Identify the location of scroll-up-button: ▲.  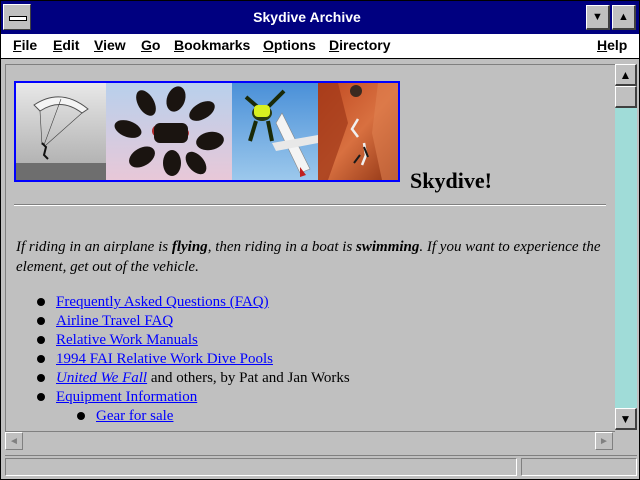
(626, 75).